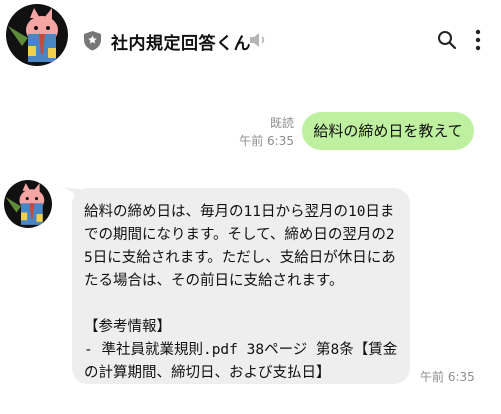 The image size is (501, 414). Describe the element at coordinates (257, 40) in the screenshot. I see `speaker-muted-icon` at that location.